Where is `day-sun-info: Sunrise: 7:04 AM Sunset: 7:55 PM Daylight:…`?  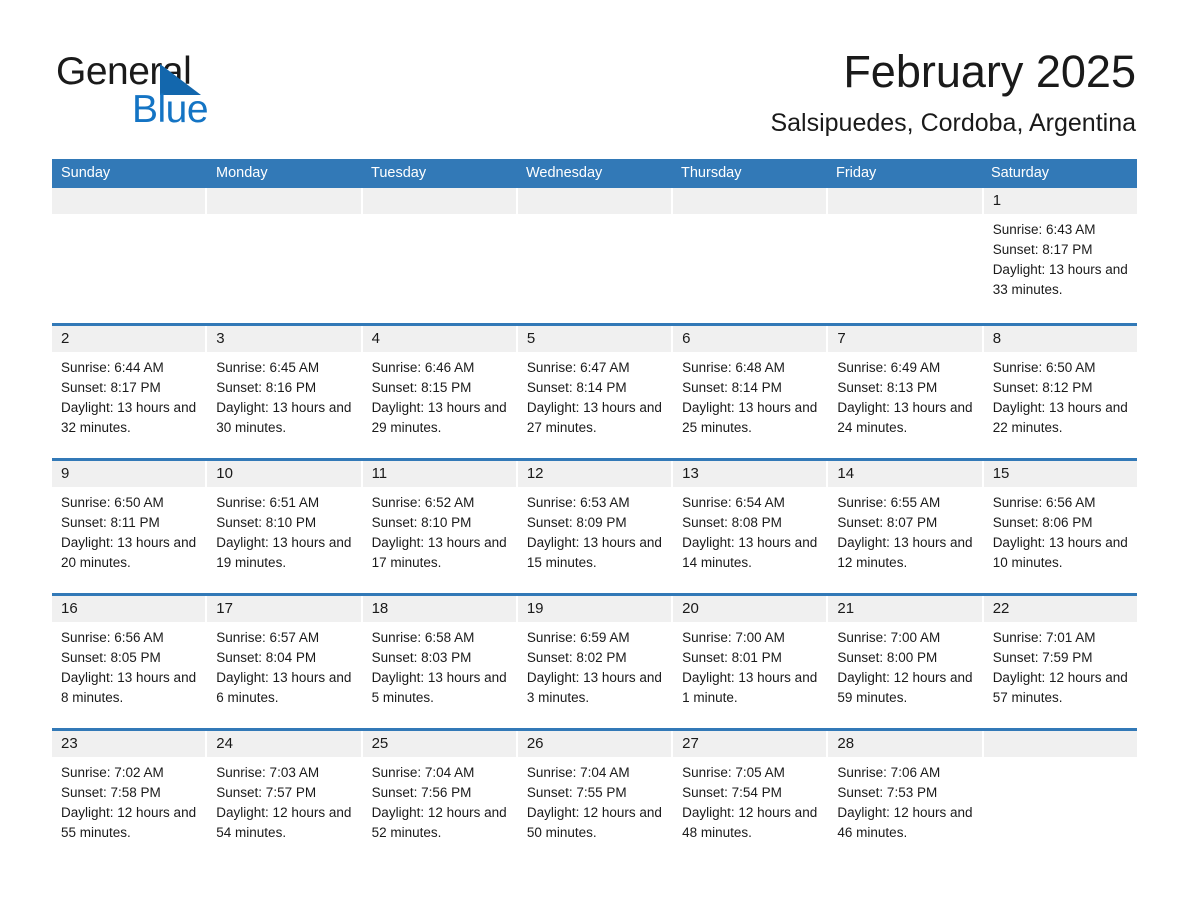 day-sun-info: Sunrise: 7:04 AM Sunset: 7:55 PM Daylight:… is located at coordinates (594, 800).